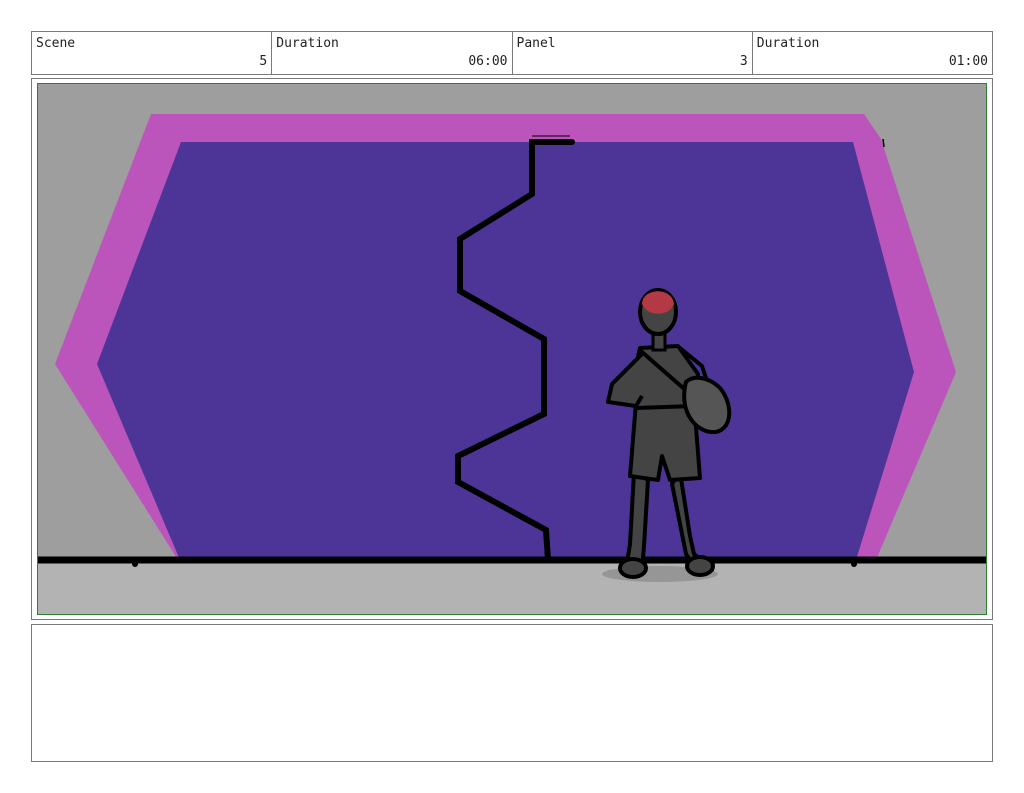  What do you see at coordinates (307, 43) in the screenshot?
I see `scene-duration-label: Duration` at bounding box center [307, 43].